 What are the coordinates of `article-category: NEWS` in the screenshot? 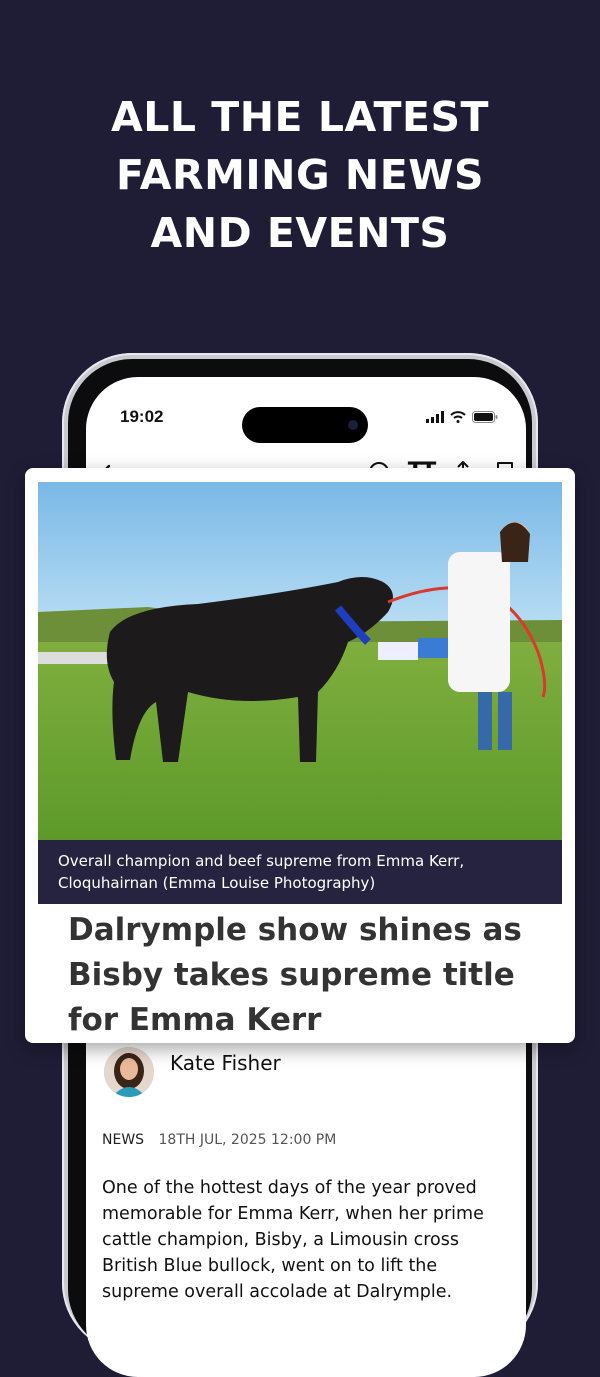 It's located at (123, 1140).